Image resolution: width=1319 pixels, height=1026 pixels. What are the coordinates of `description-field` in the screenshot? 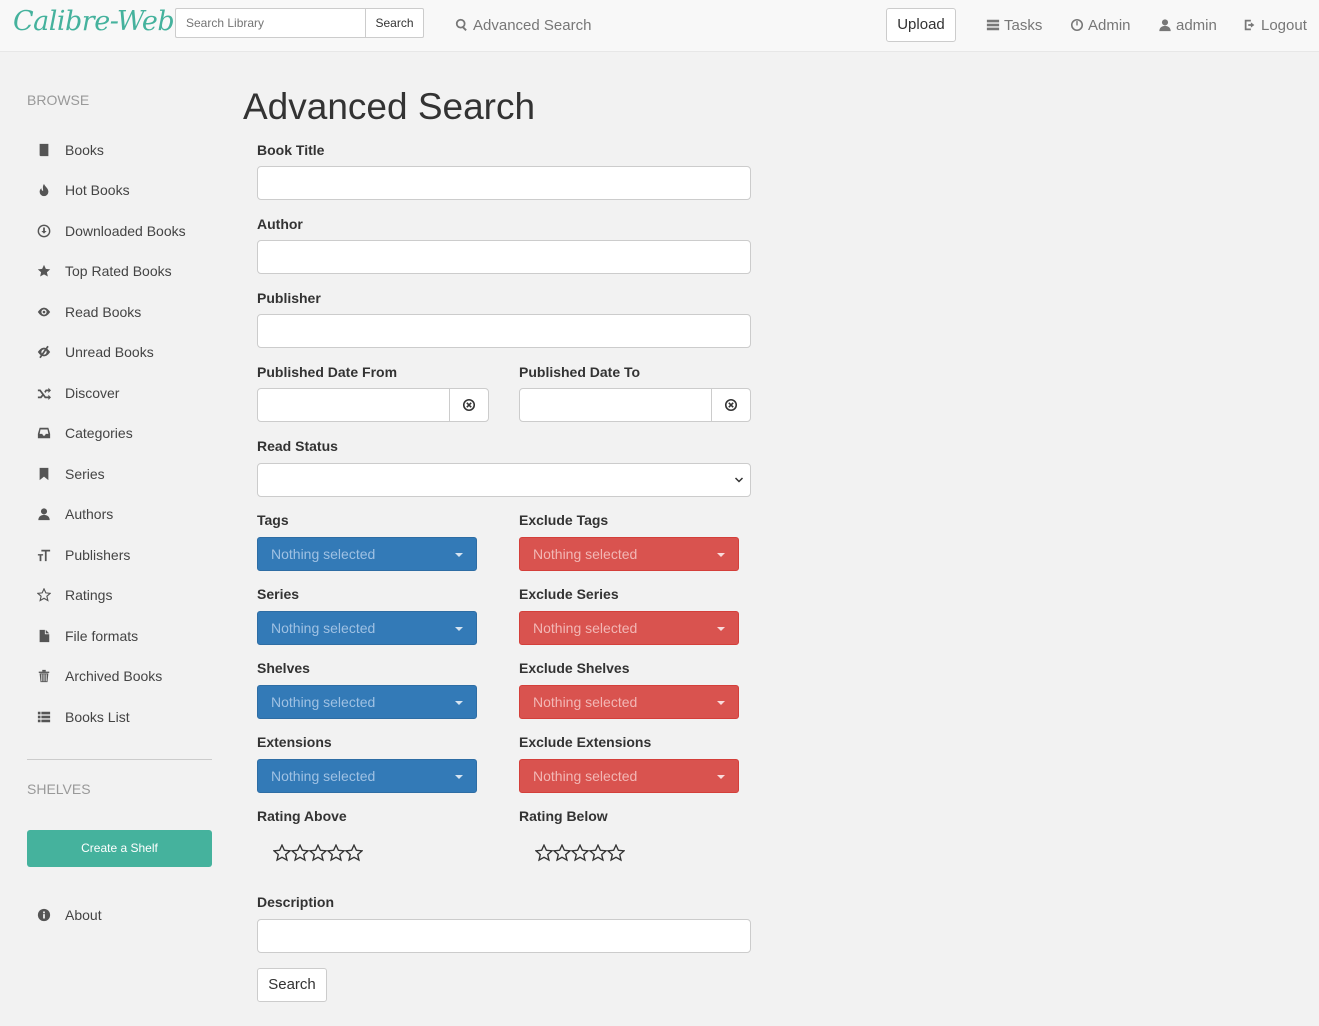 It's located at (504, 936).